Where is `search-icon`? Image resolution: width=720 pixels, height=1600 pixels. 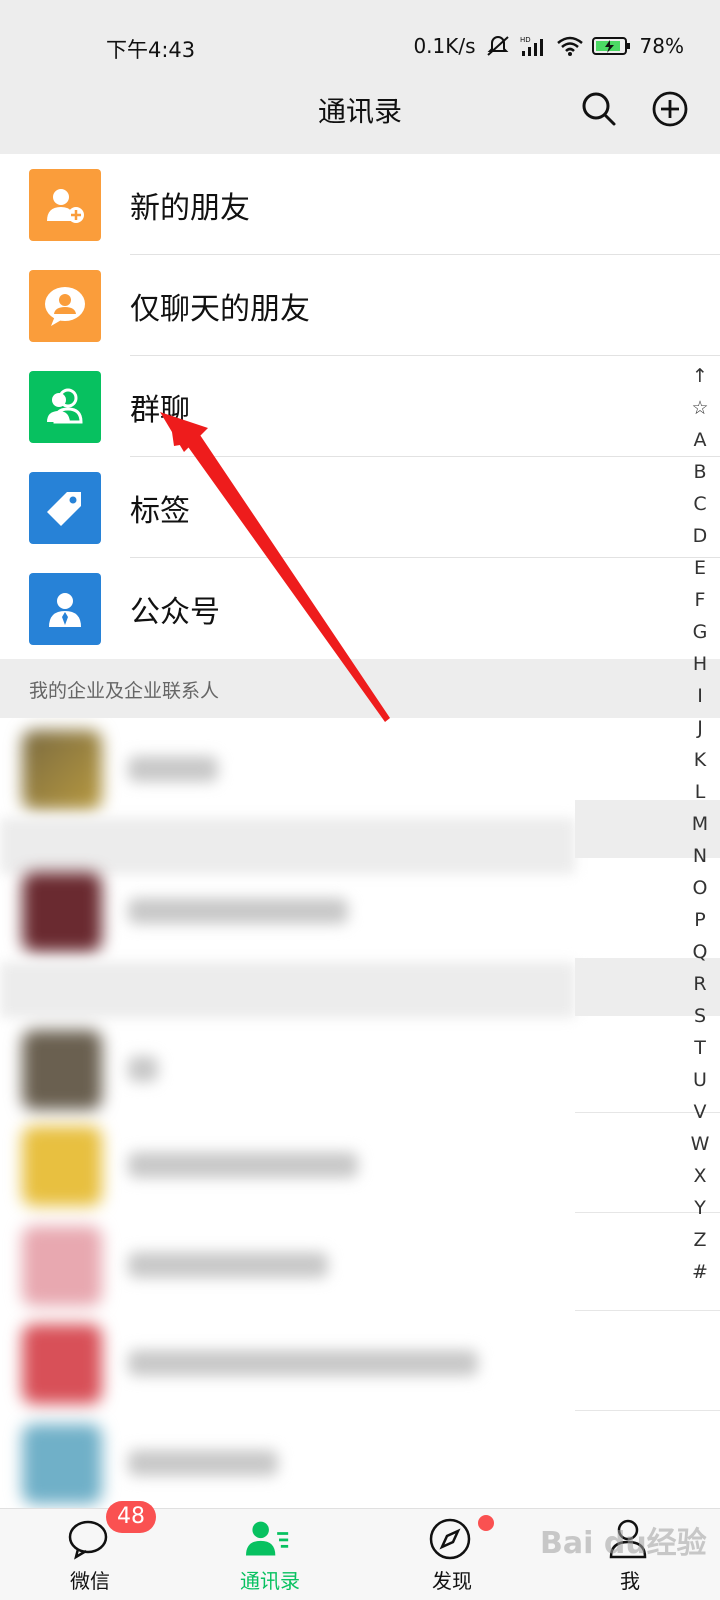
search-icon is located at coordinates (599, 109).